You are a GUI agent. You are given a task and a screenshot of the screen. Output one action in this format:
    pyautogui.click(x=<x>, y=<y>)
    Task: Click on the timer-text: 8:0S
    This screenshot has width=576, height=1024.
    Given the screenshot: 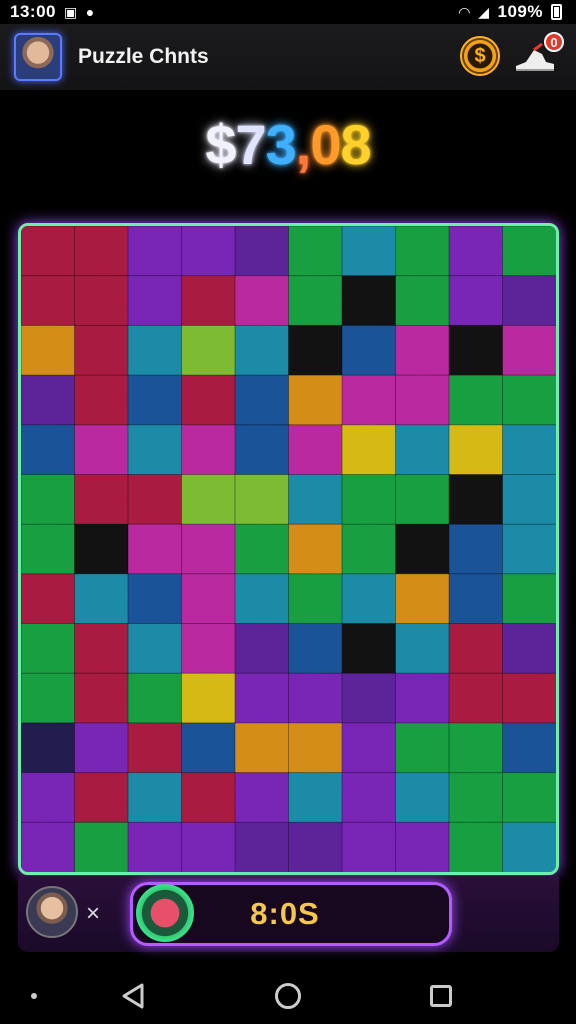 What is the action you would take?
    pyautogui.click(x=285, y=913)
    